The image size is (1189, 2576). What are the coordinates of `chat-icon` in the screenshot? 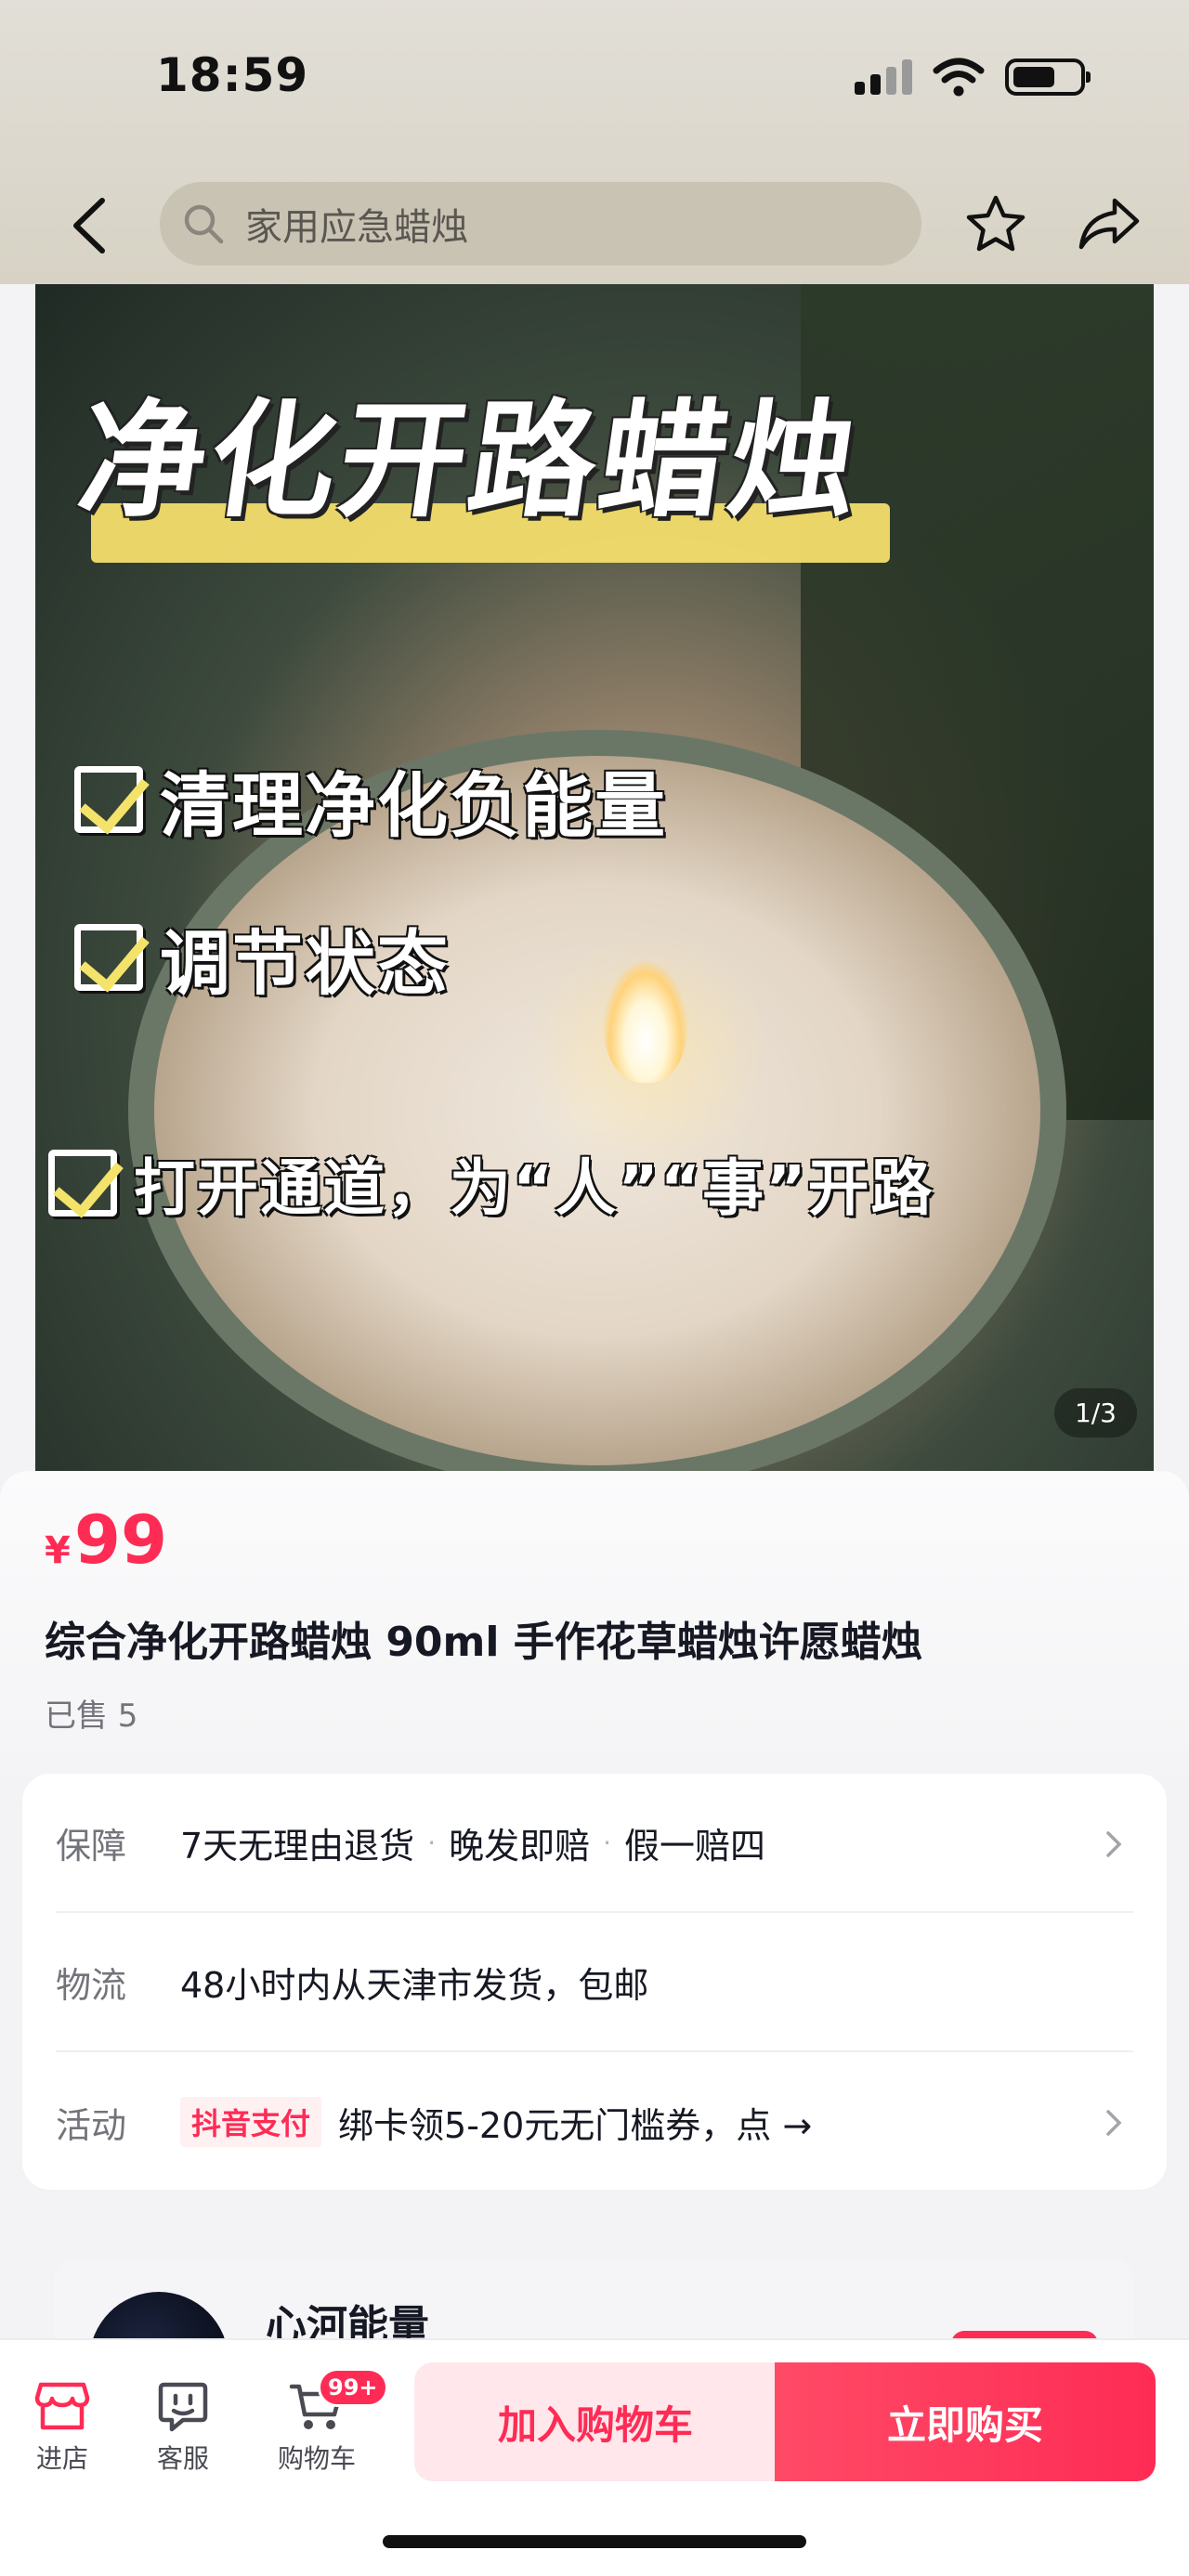 It's located at (183, 2407).